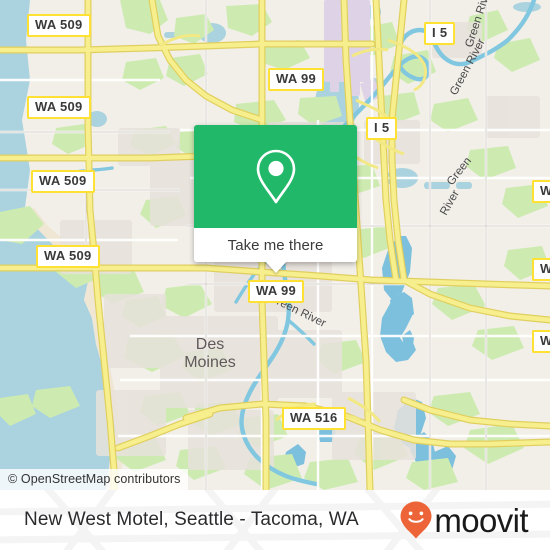 This screenshot has height=550, width=550. I want to click on popup-action-area: Take me there, so click(275, 250).